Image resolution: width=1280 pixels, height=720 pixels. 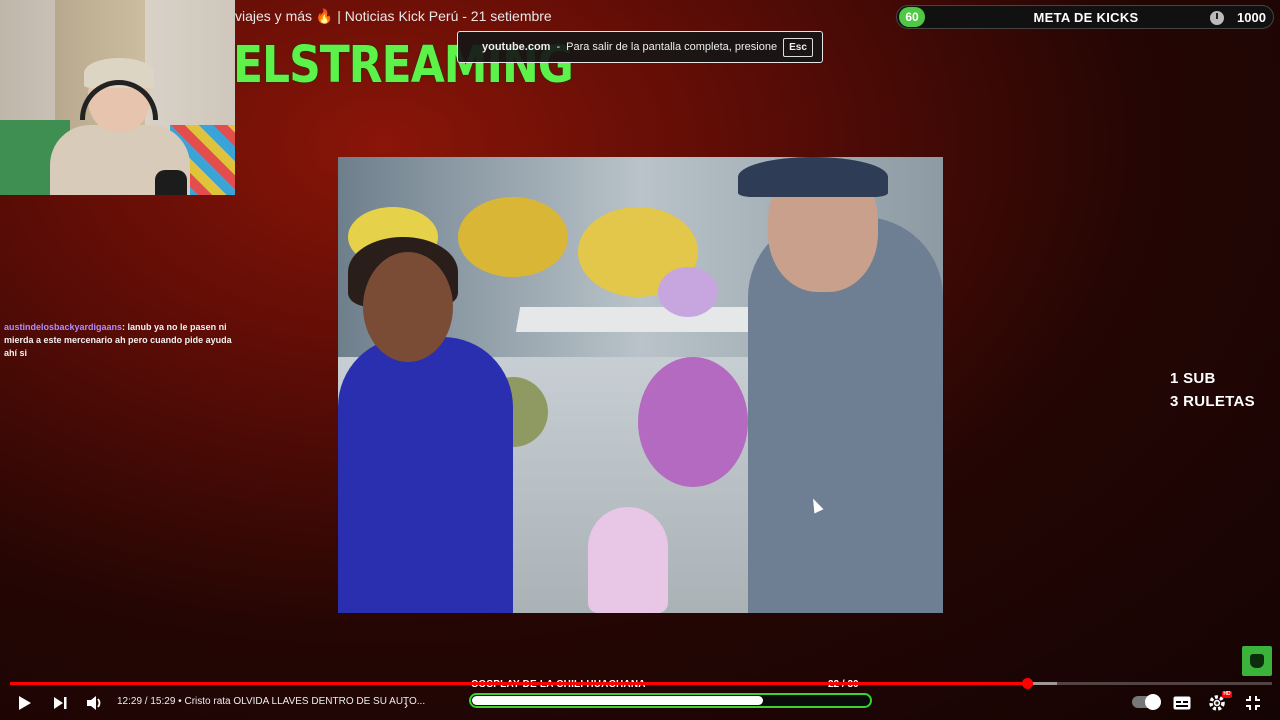 I want to click on video-progress-bar, so click(x=641, y=683).